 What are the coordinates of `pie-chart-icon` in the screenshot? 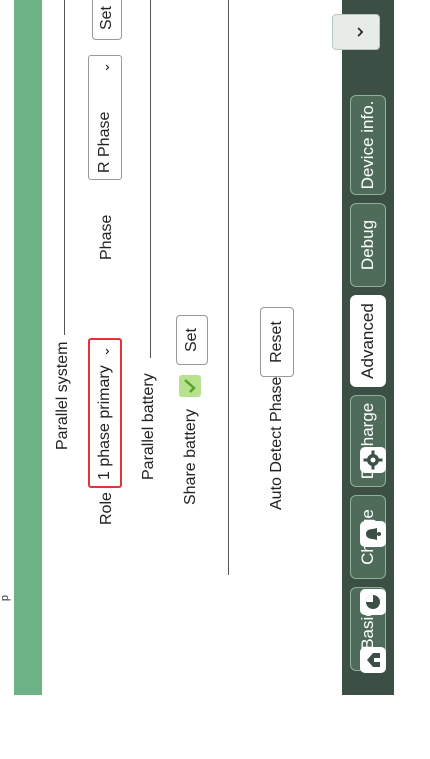 It's located at (373, 602).